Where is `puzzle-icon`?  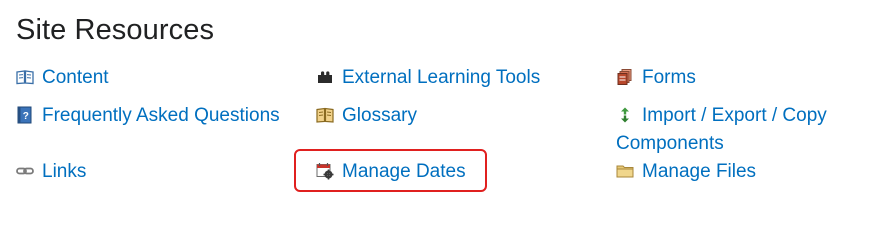
puzzle-icon is located at coordinates (325, 77).